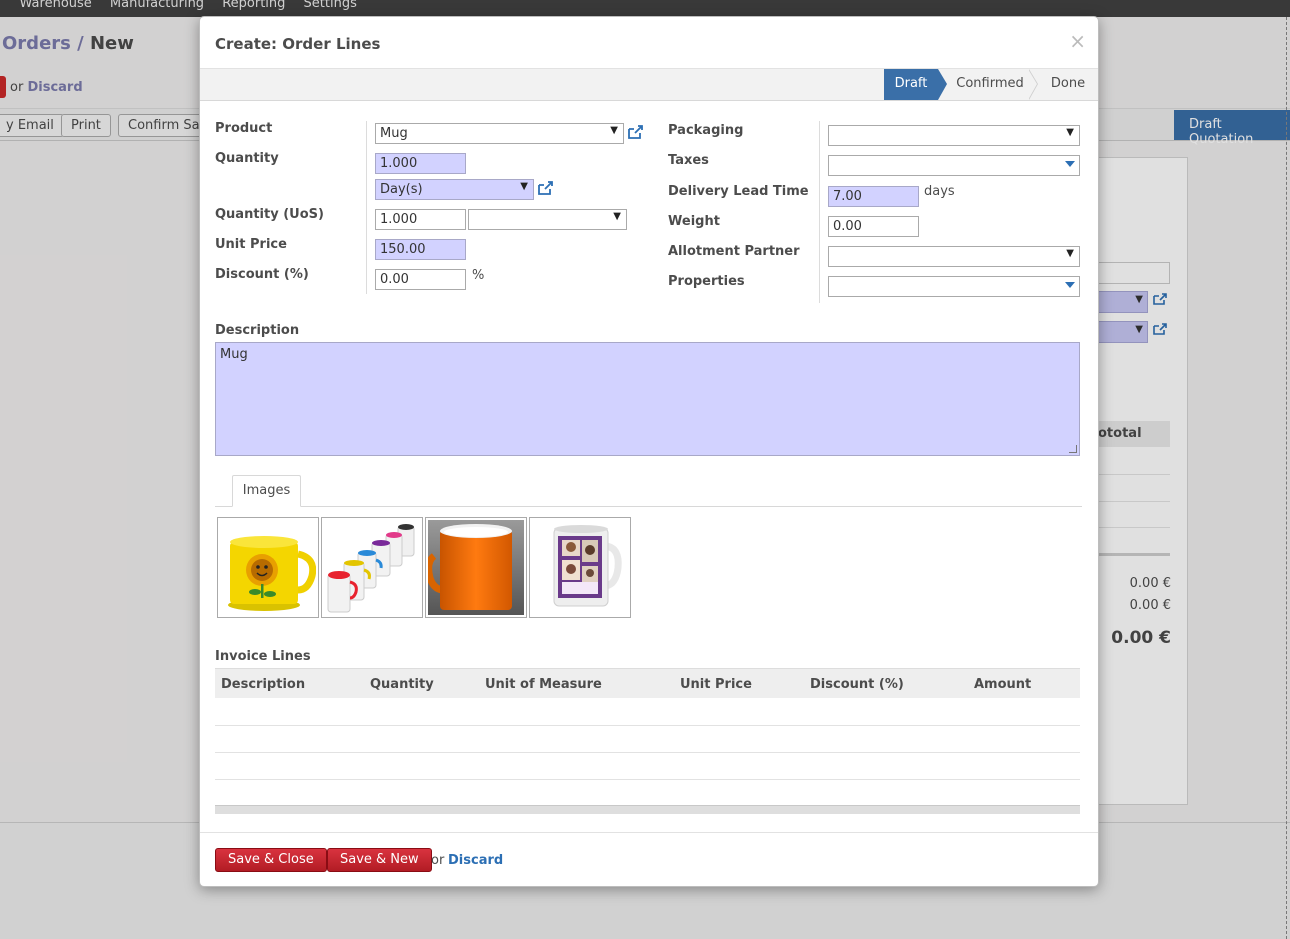 The width and height of the screenshot is (1290, 939). I want to click on tab-images: Images, so click(266, 491).